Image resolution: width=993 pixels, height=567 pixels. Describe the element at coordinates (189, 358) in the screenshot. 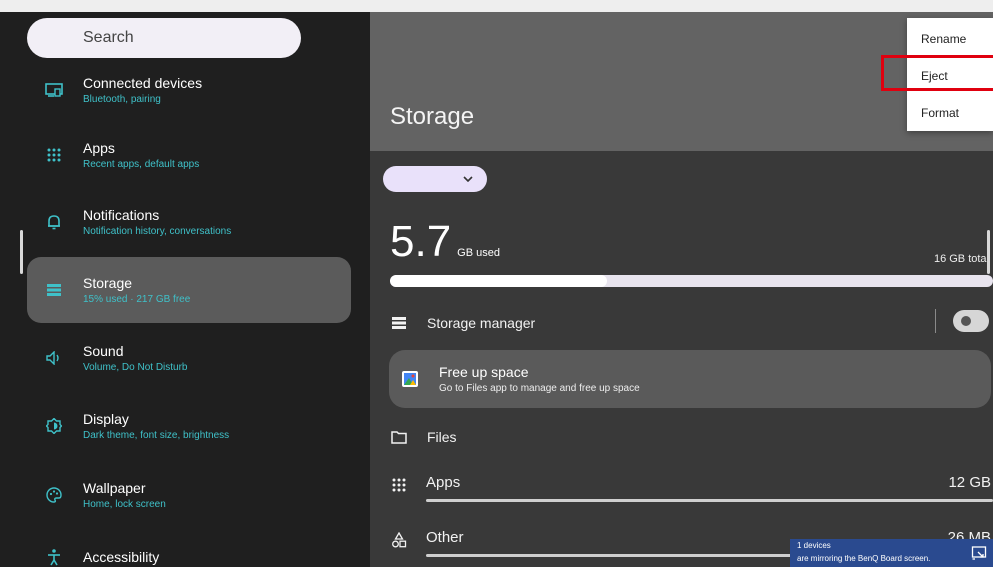

I see `sidebar-item-sound: Sound Volume, Do Not Disturb` at that location.